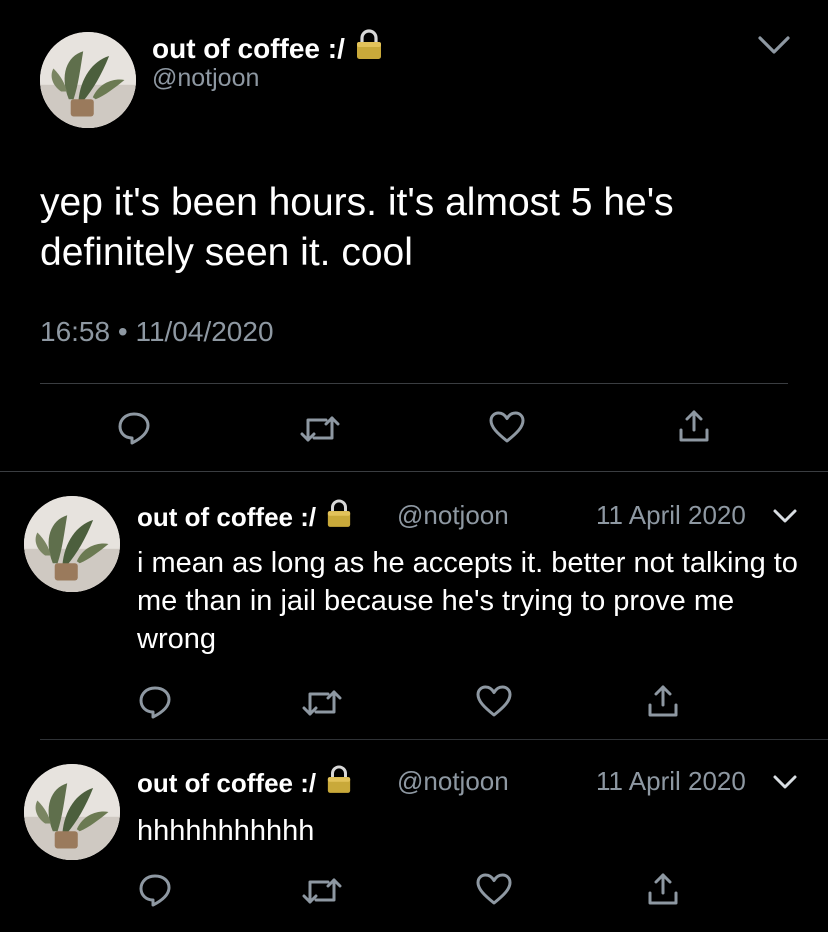 This screenshot has width=828, height=932. I want to click on tweet-time: 16:58, so click(75, 331).